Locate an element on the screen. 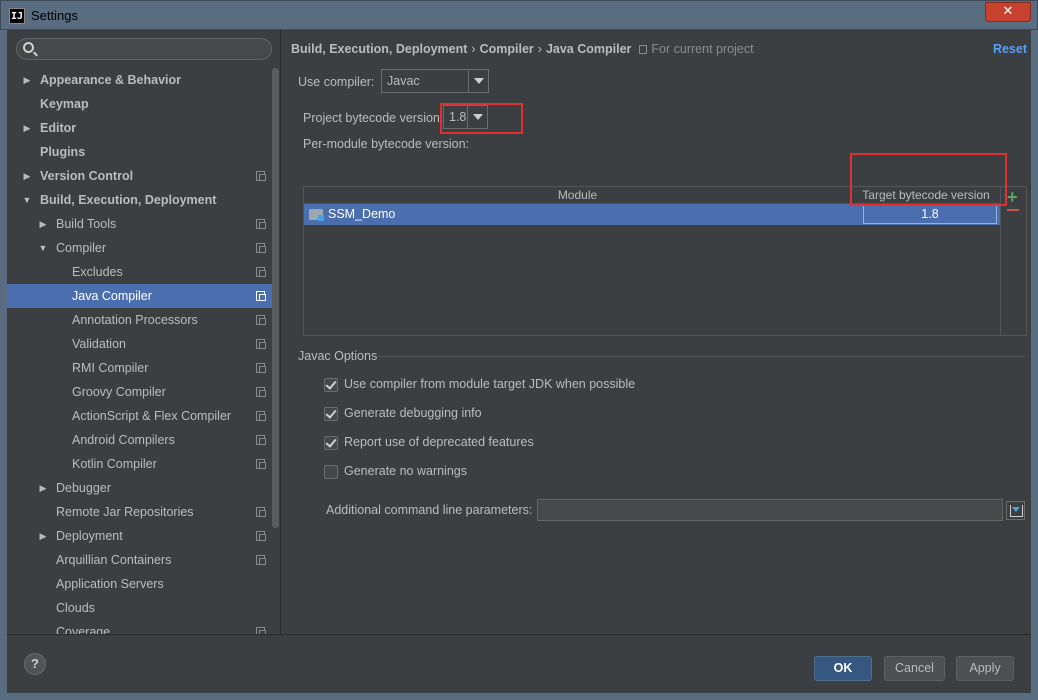 The height and width of the screenshot is (700, 1038). window-title: Settings is located at coordinates (54, 15).